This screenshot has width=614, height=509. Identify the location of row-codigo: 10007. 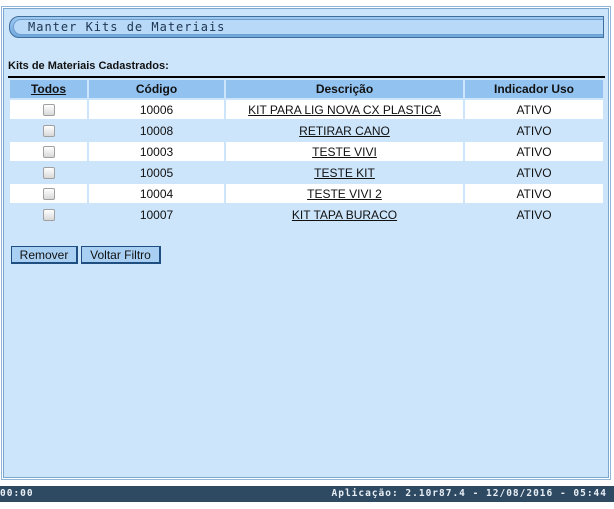
(156, 214).